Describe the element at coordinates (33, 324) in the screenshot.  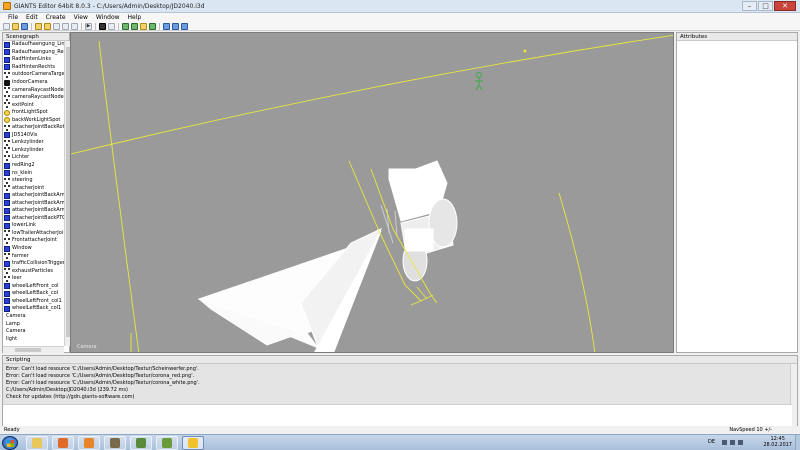
I see `scenegraph-node: Lamp` at that location.